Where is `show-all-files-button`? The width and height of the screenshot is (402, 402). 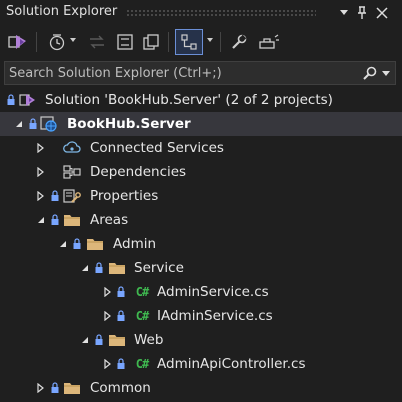
show-all-files-button is located at coordinates (151, 42).